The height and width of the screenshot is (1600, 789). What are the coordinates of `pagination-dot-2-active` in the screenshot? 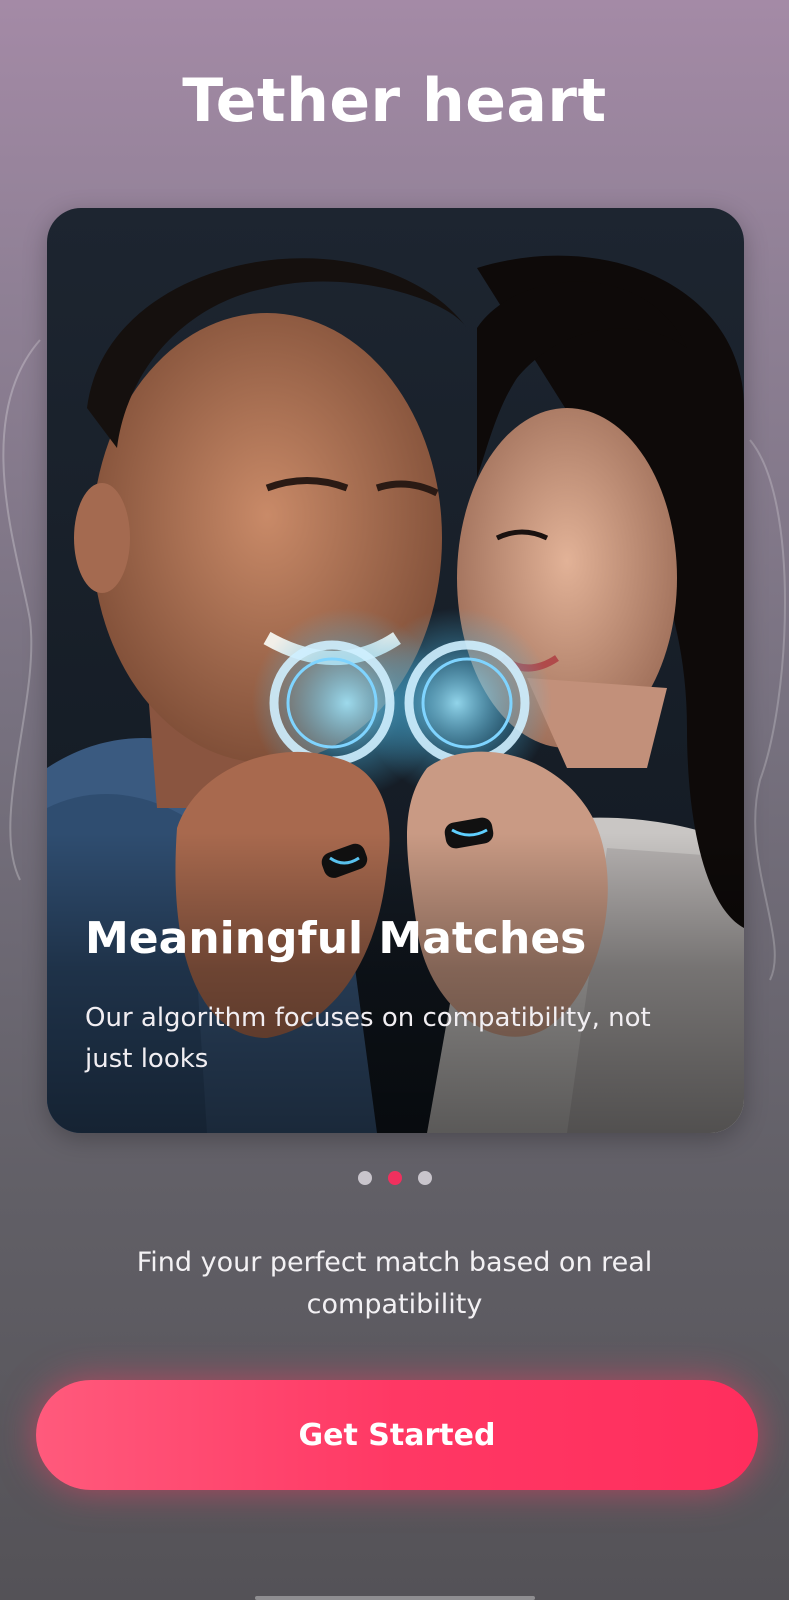 It's located at (394, 1178).